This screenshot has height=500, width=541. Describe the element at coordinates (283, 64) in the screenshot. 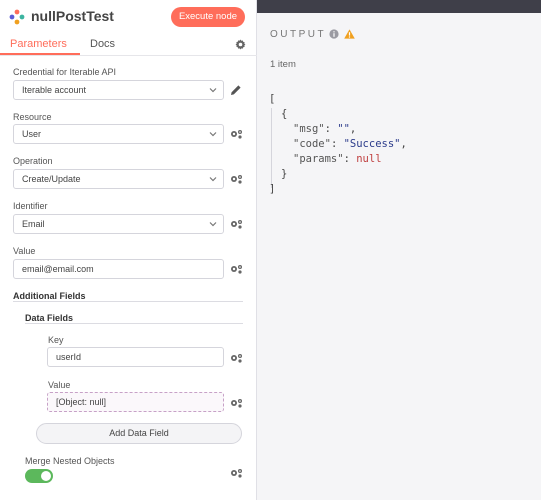

I see `items-count: 1 item` at that location.